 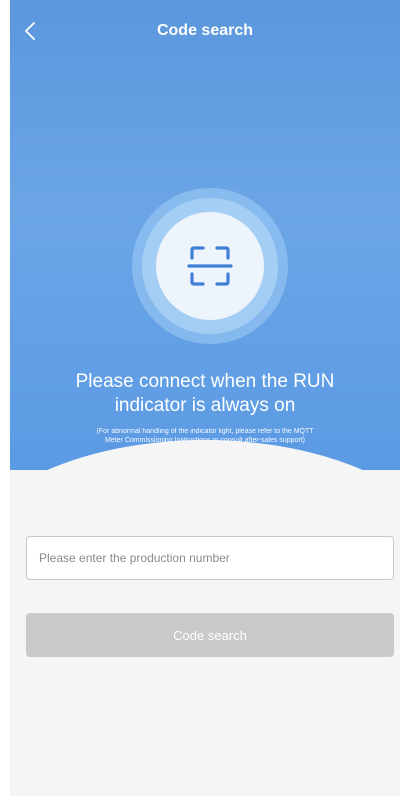 I want to click on page-title: Code search, so click(x=205, y=30).